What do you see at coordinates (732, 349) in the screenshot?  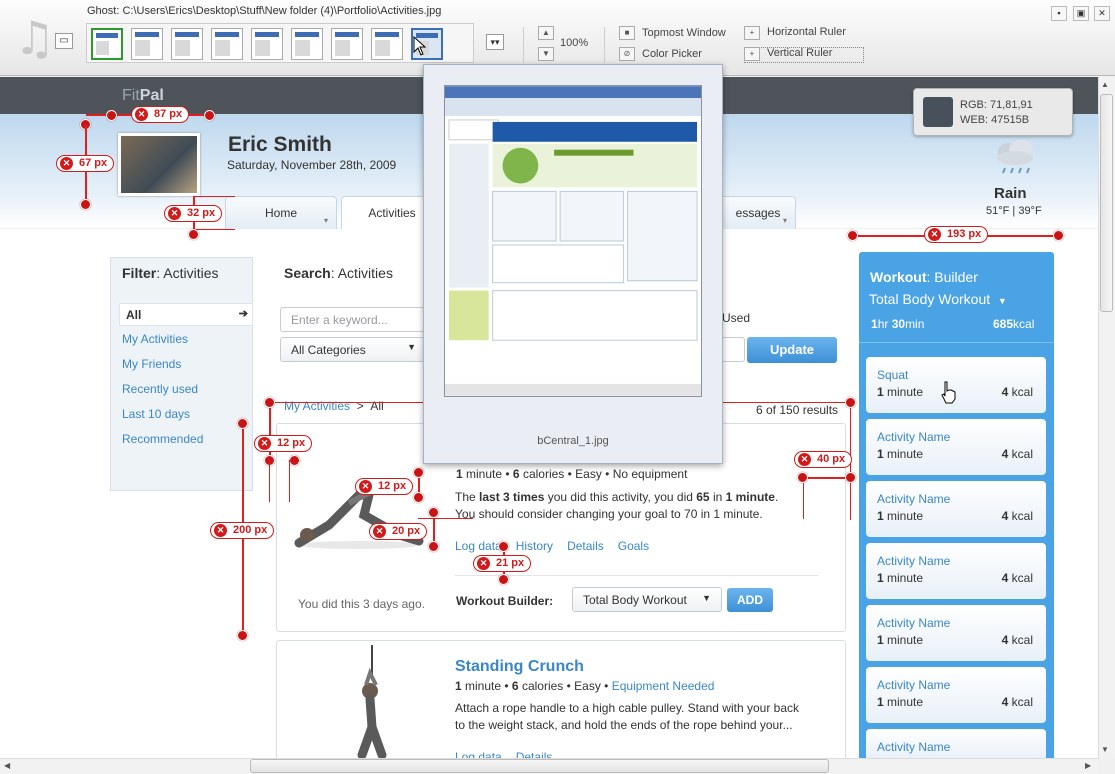 I see `used-select` at bounding box center [732, 349].